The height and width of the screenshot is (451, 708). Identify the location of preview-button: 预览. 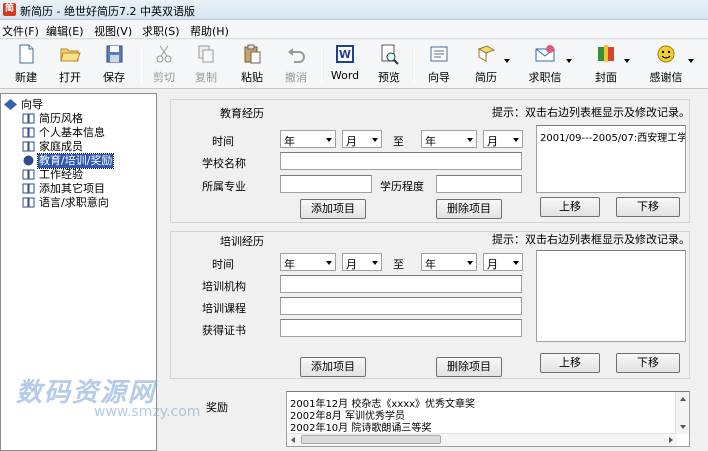
(389, 65).